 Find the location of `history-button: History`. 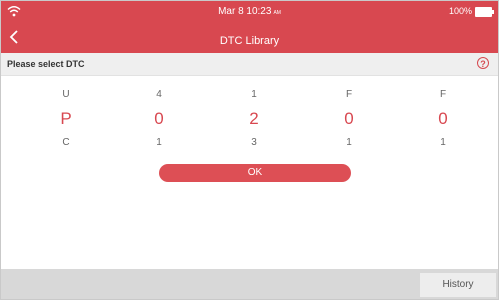

history-button: History is located at coordinates (458, 285).